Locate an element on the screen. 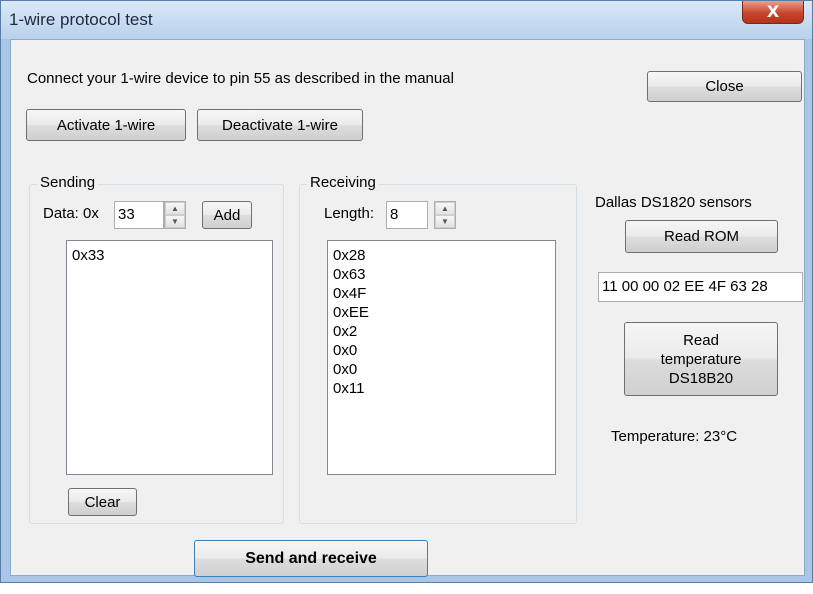  read-temperature-label: Read temperature DS18B20 is located at coordinates (701, 359).